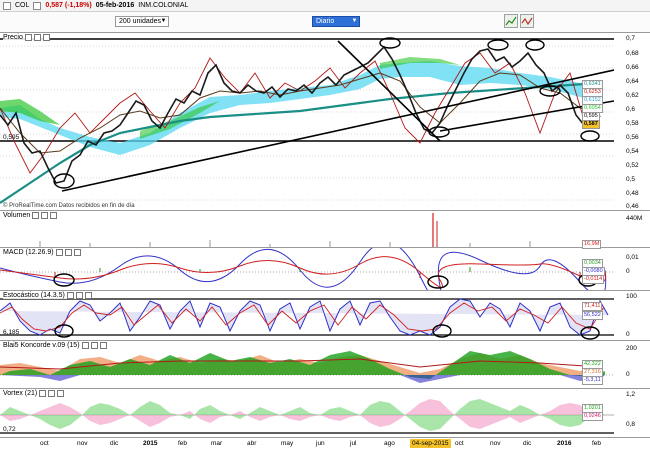 The height and width of the screenshot is (450, 650). I want to click on window-icon, so click(7, 5).